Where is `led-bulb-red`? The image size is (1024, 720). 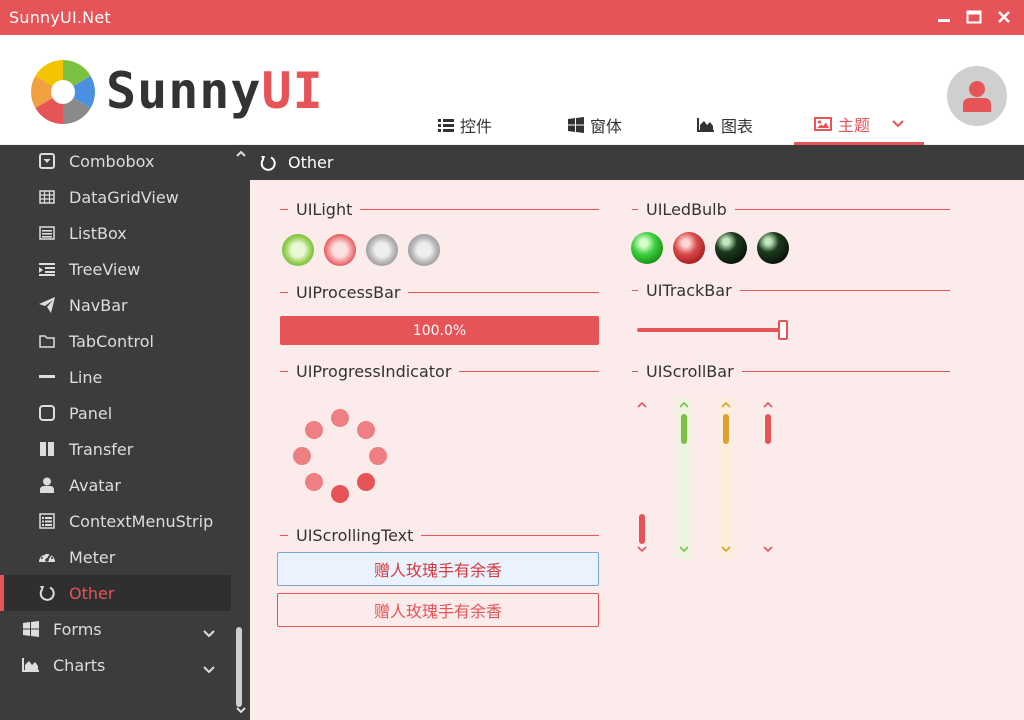 led-bulb-red is located at coordinates (689, 248).